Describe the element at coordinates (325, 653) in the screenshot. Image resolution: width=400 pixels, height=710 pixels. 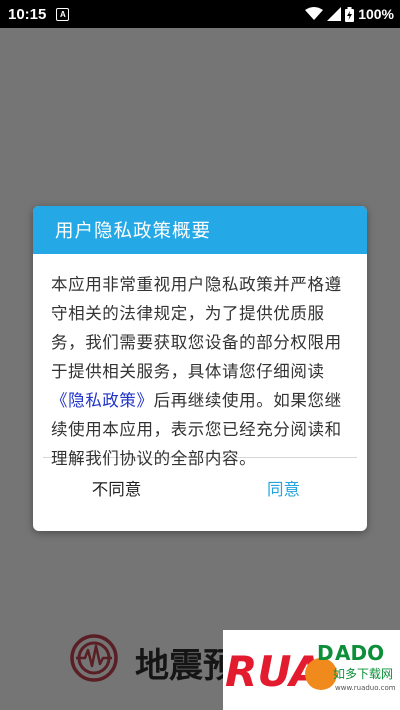
I see `svg-text: D` at that location.